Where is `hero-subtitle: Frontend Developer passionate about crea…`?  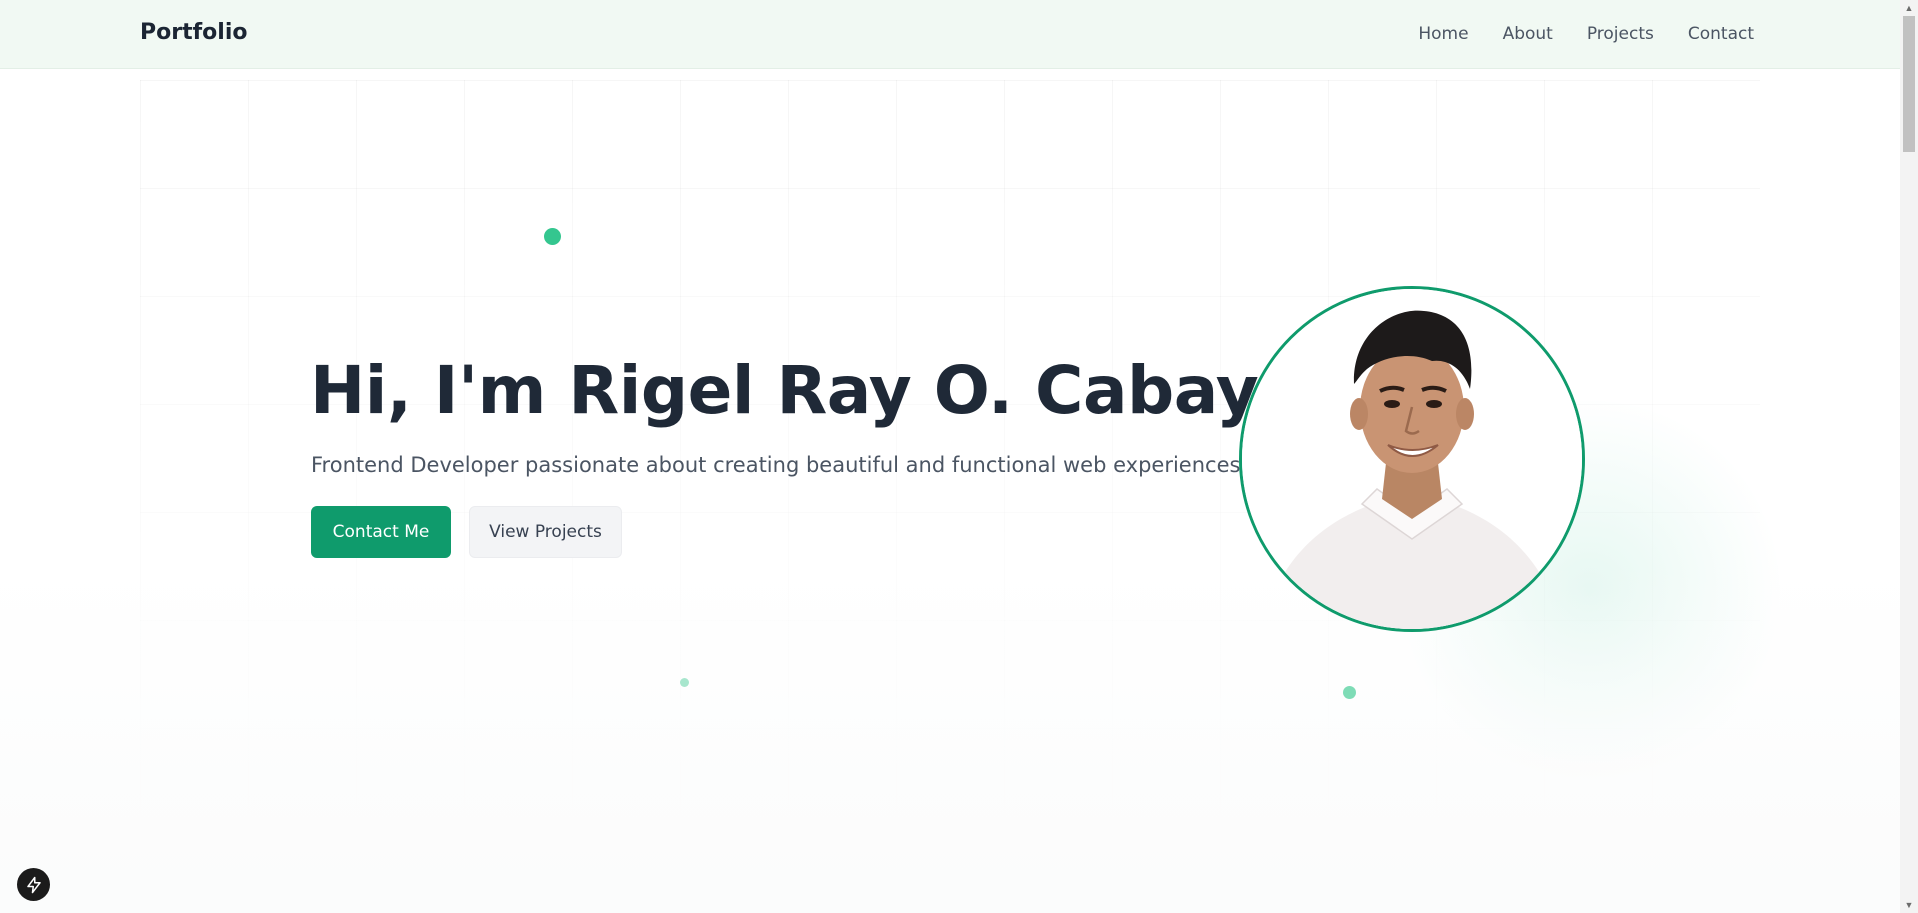 hero-subtitle: Frontend Developer passionate about crea… is located at coordinates (776, 465).